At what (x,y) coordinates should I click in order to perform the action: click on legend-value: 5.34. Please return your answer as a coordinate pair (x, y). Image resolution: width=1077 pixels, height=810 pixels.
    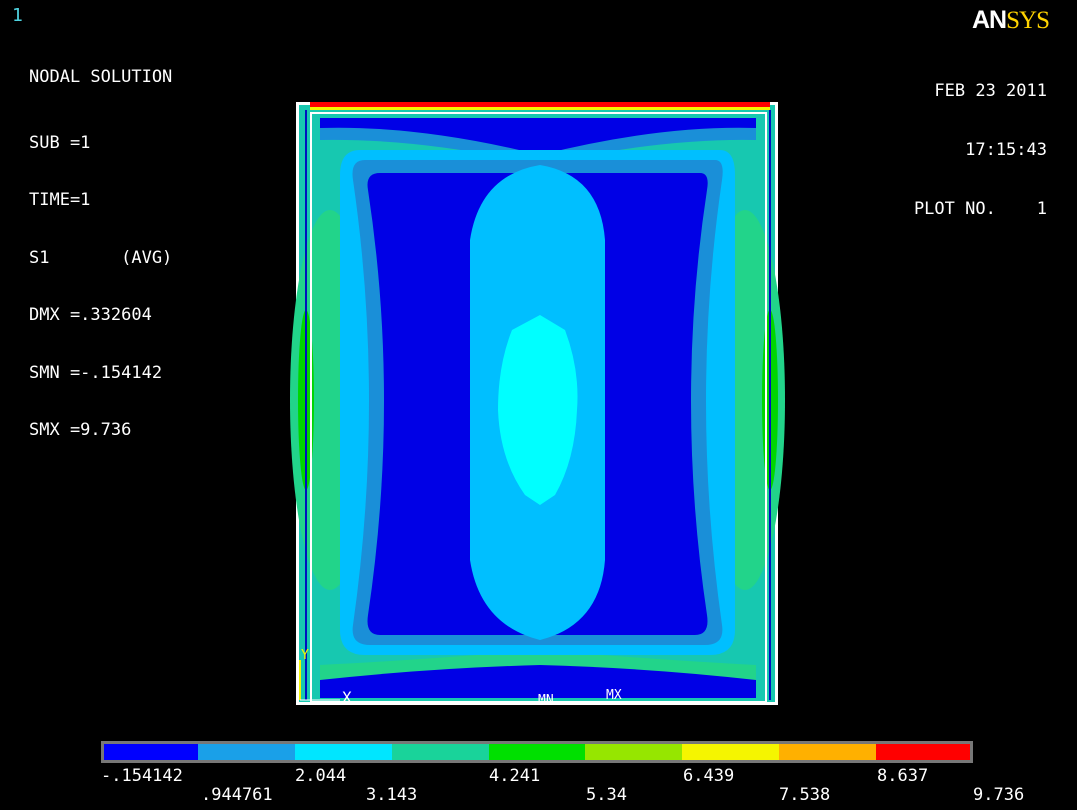
    Looking at the image, I should click on (606, 795).